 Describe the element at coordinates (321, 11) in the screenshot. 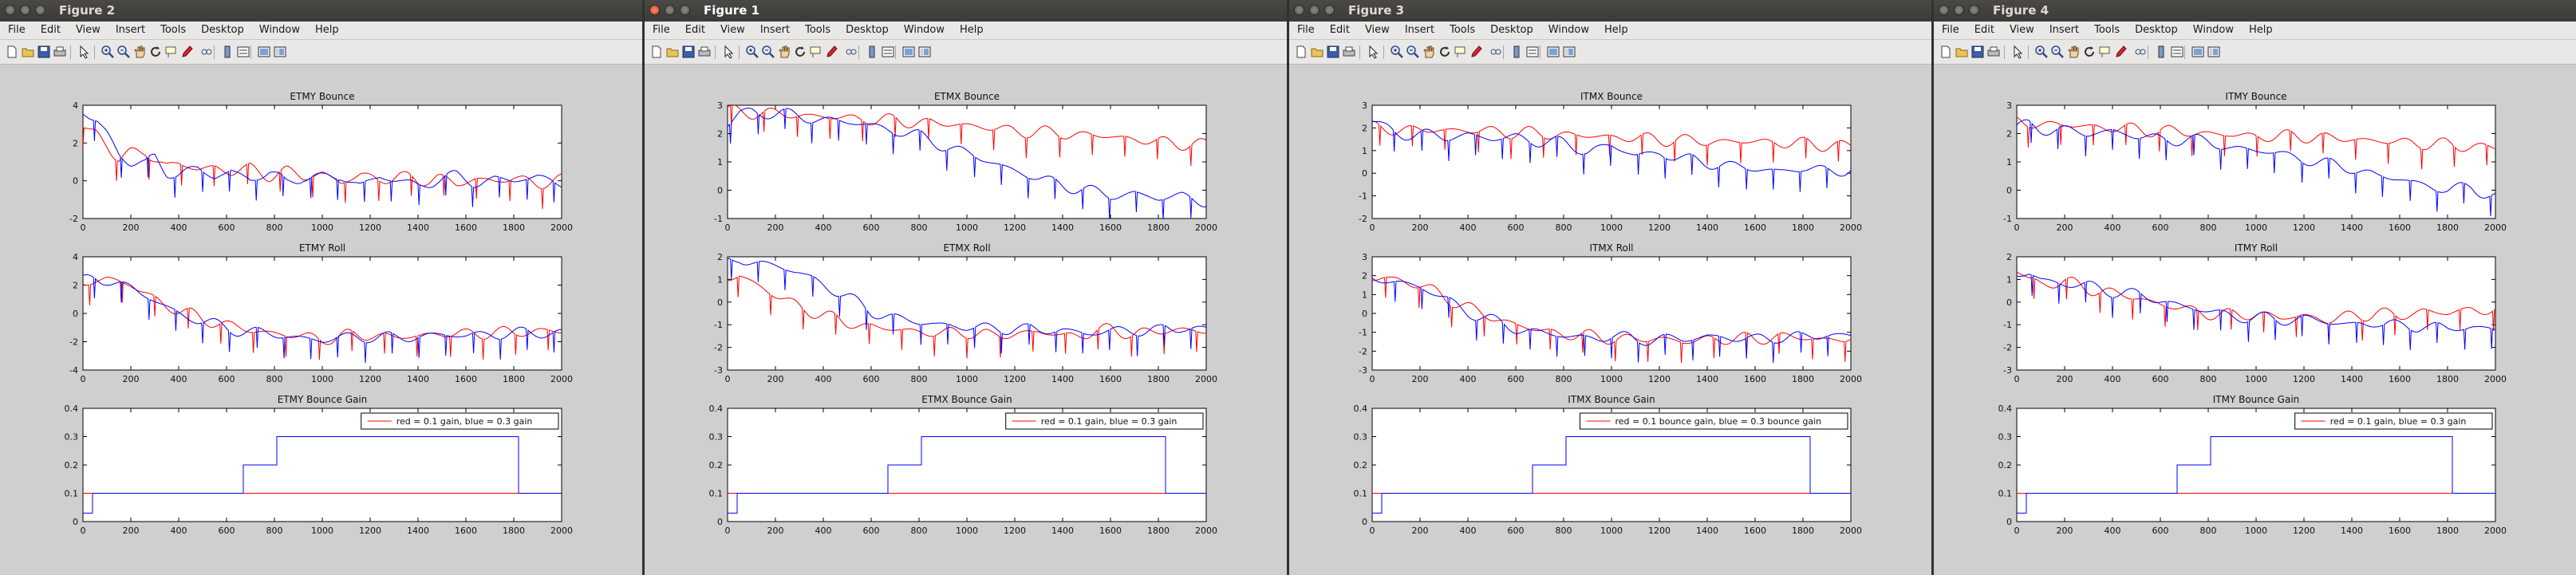

I see `window-titlebar: Figure 2` at that location.